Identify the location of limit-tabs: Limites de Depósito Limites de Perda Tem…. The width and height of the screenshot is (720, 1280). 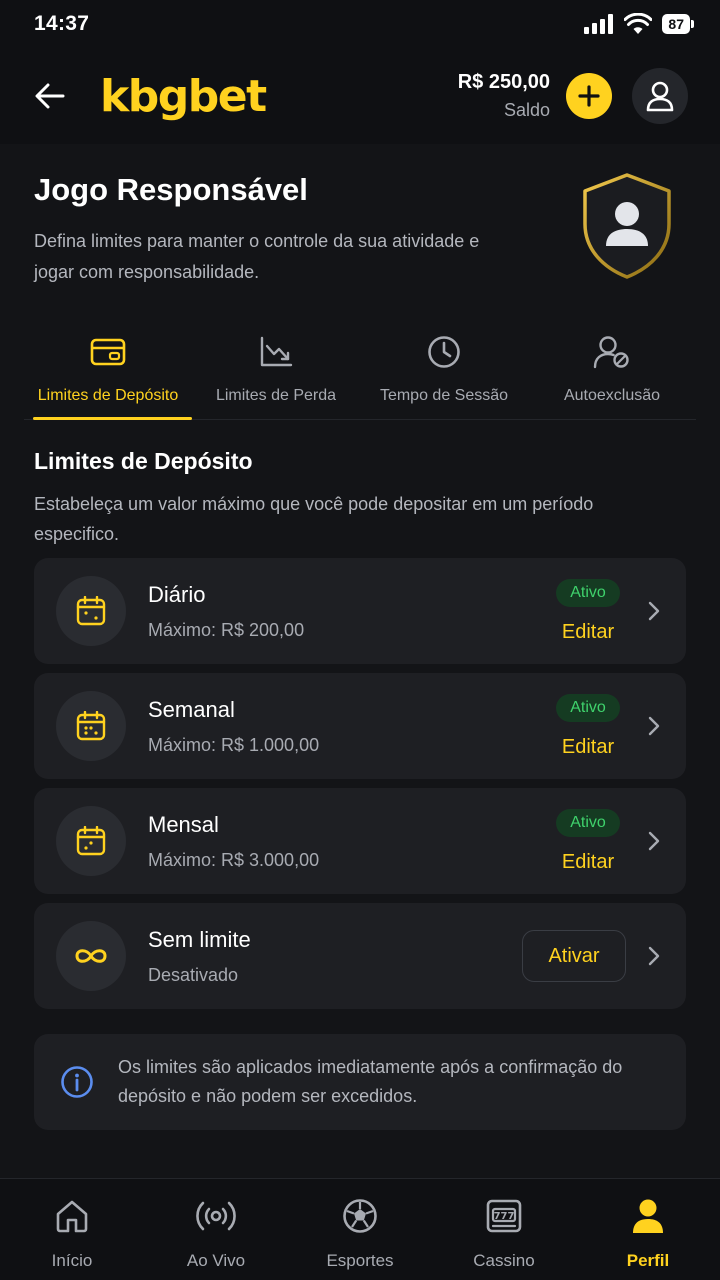
(360, 374).